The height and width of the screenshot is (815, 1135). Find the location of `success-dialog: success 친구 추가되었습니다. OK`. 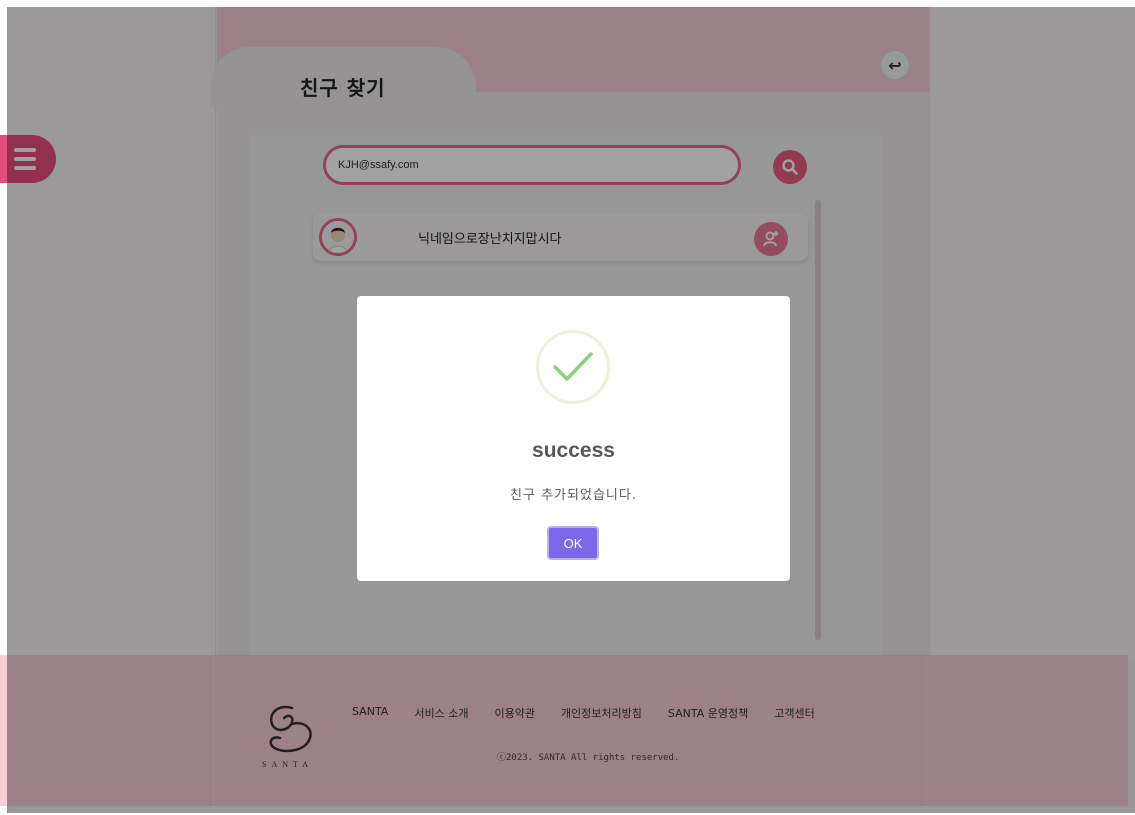

success-dialog: success 친구 추가되었습니다. OK is located at coordinates (573, 438).